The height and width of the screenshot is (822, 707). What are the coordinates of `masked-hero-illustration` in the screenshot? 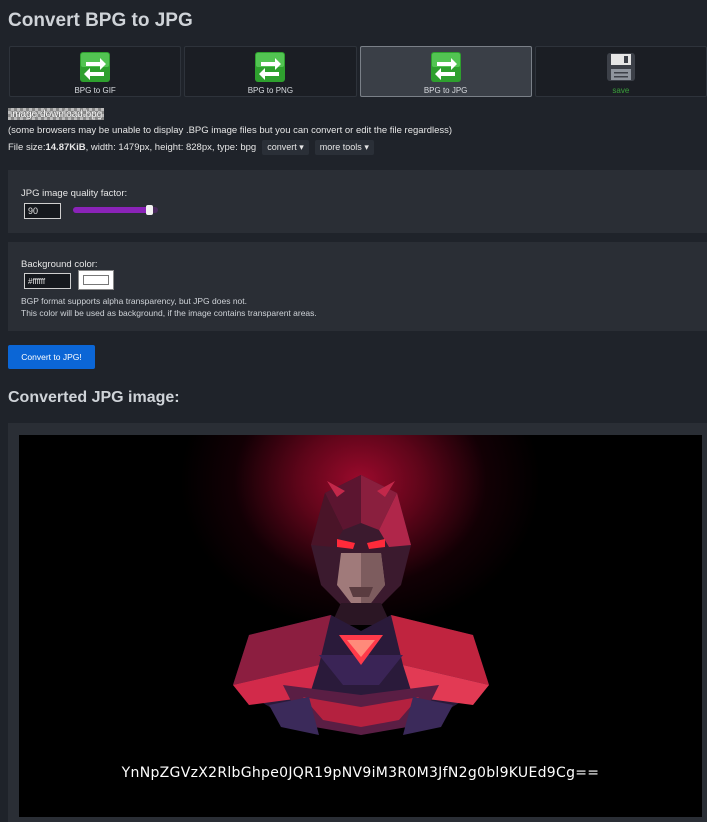 It's located at (361, 605).